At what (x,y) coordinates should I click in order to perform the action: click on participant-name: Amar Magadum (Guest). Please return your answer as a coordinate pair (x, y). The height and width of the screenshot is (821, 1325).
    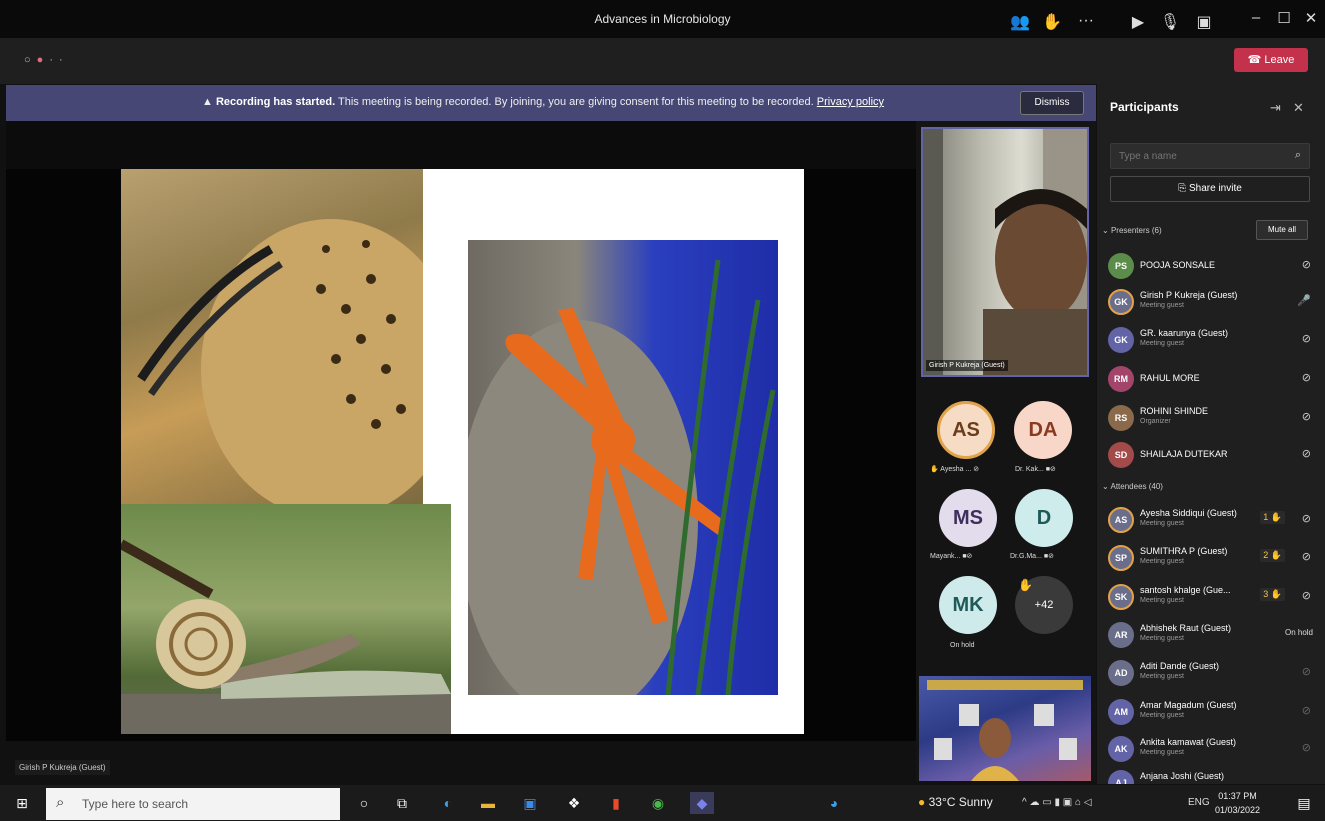
    Looking at the image, I should click on (1188, 705).